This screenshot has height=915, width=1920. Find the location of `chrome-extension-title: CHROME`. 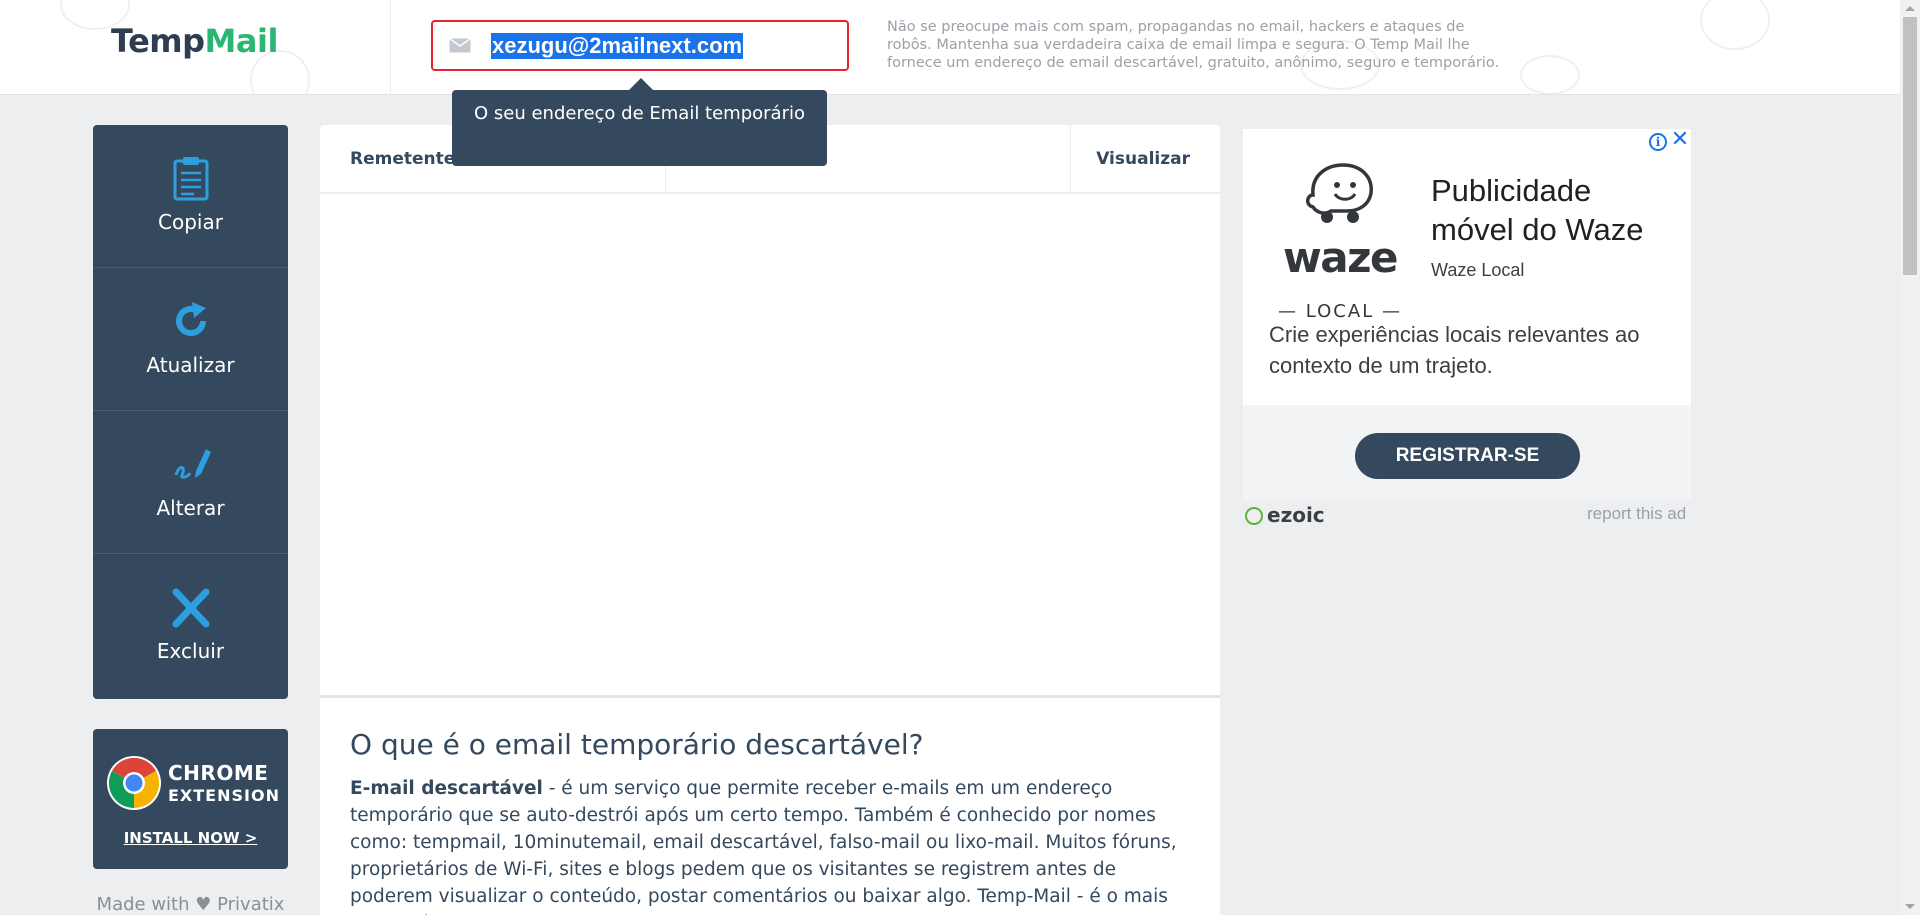

chrome-extension-title: CHROME is located at coordinates (218, 773).